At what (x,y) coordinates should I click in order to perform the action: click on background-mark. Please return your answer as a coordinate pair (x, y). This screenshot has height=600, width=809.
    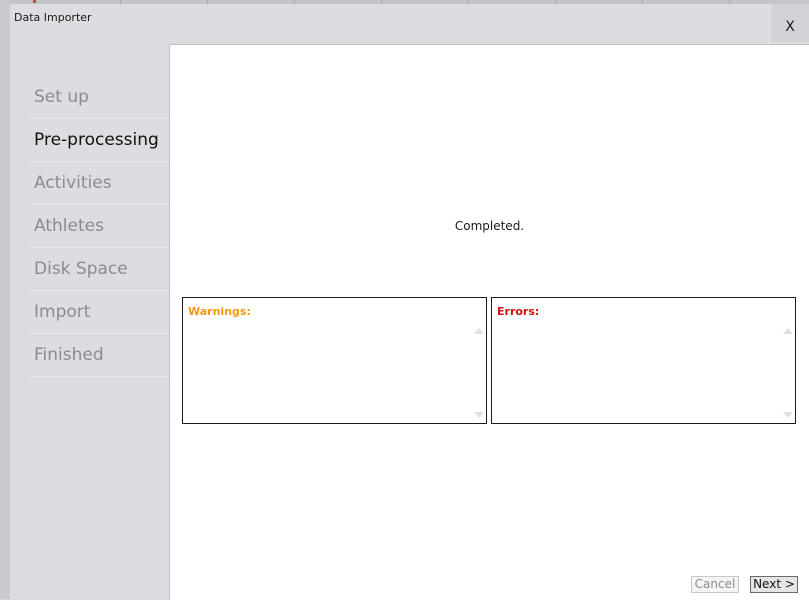
    Looking at the image, I should click on (34, 1).